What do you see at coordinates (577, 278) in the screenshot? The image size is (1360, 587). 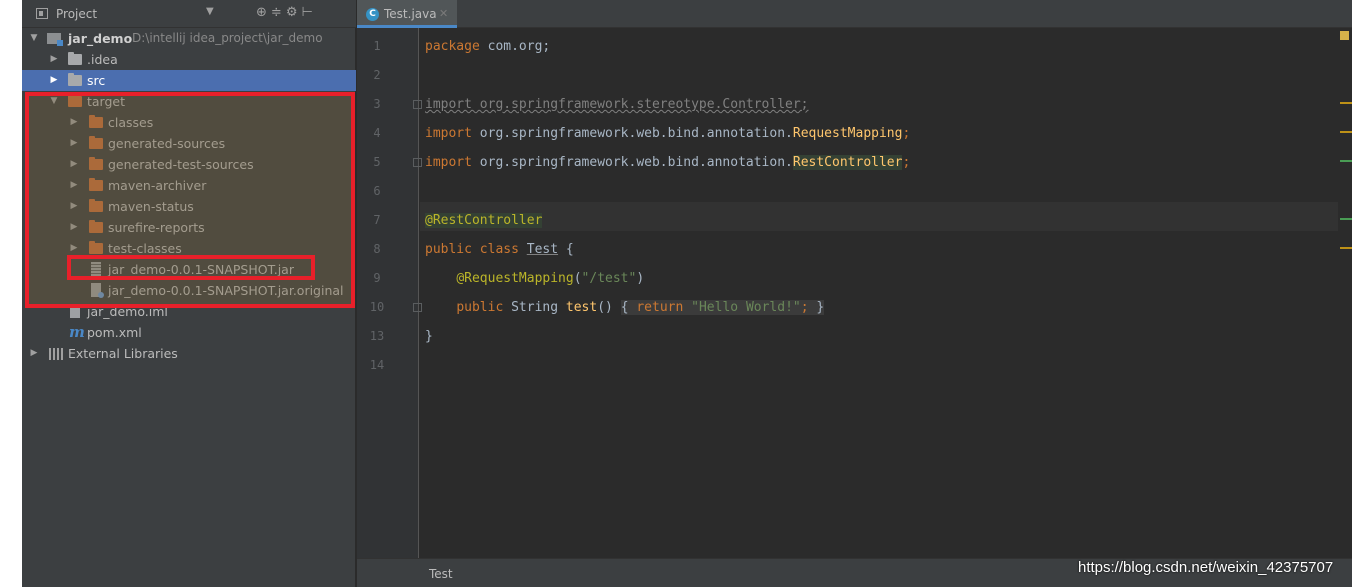 I see `code-token: (` at bounding box center [577, 278].